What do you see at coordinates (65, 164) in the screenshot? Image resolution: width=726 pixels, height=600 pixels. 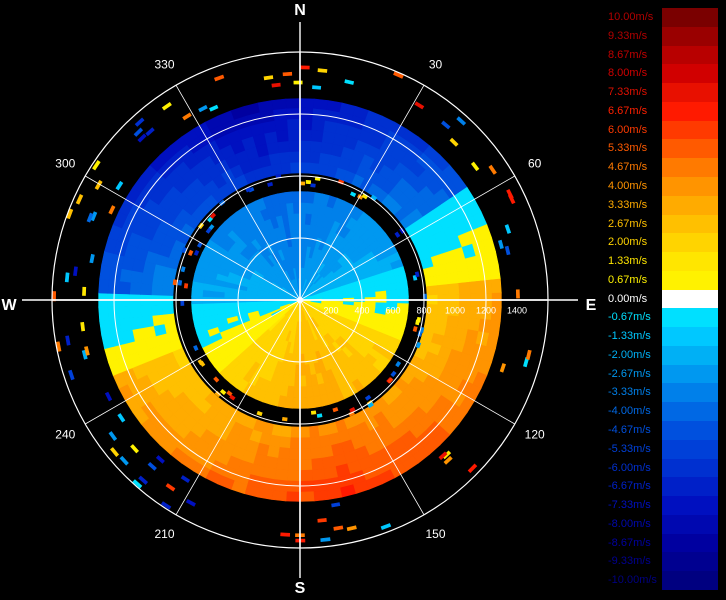 I see `azimuth-label: 300` at bounding box center [65, 164].